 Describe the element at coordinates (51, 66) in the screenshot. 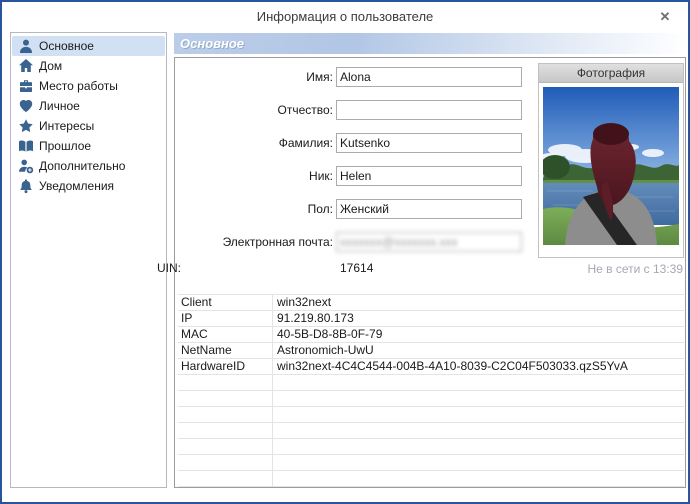

I see `sidebar-item-label: Дом` at that location.